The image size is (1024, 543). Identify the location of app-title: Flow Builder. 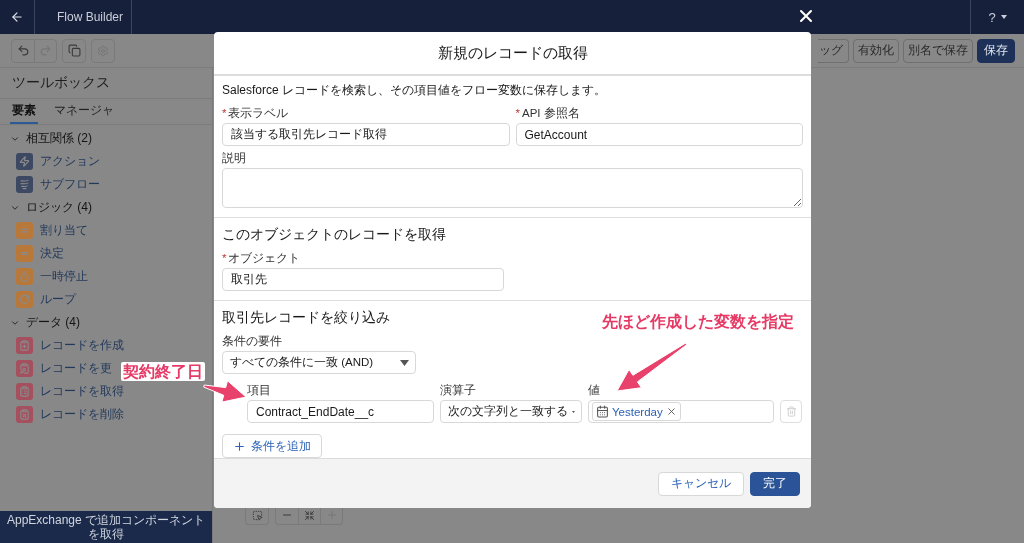
(90, 17).